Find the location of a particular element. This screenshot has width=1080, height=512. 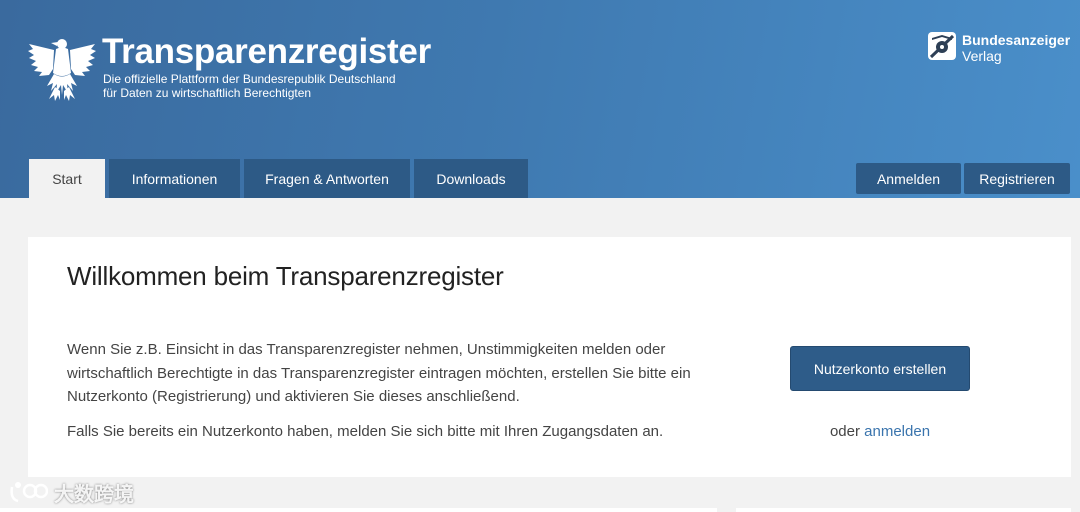

site-subtitle-line-2: für Daten zu wirtschaftlich Berechtigten is located at coordinates (207, 93).